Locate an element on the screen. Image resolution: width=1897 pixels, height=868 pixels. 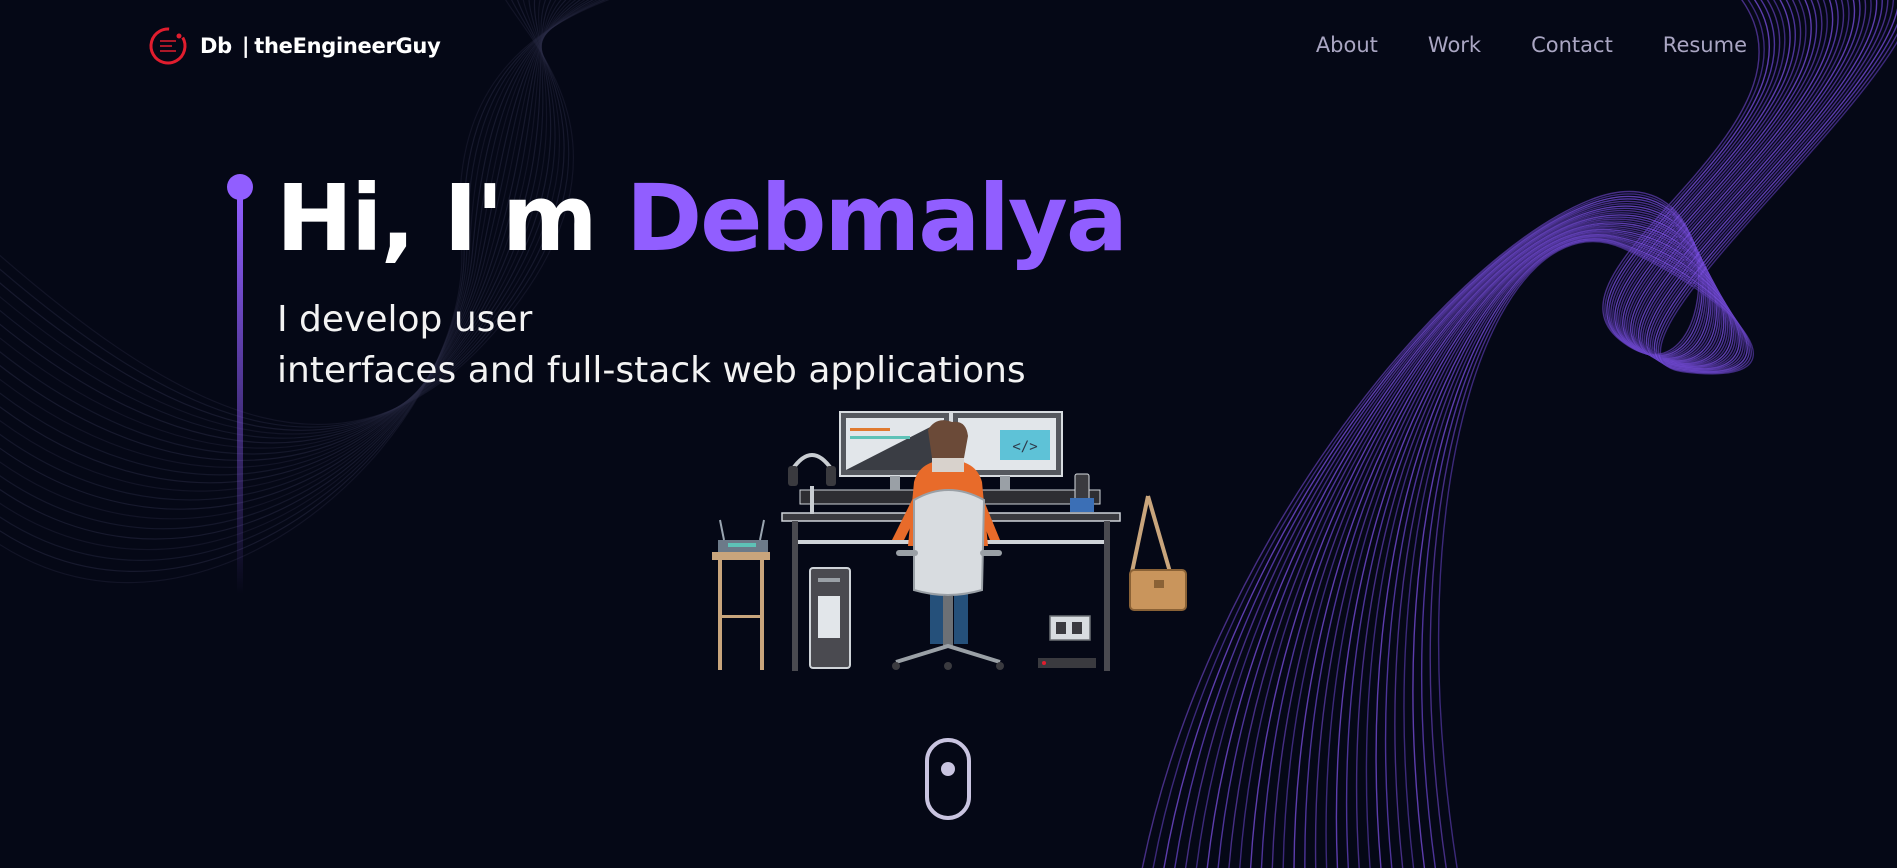
nav-link-contact: Contact is located at coordinates (1572, 45).